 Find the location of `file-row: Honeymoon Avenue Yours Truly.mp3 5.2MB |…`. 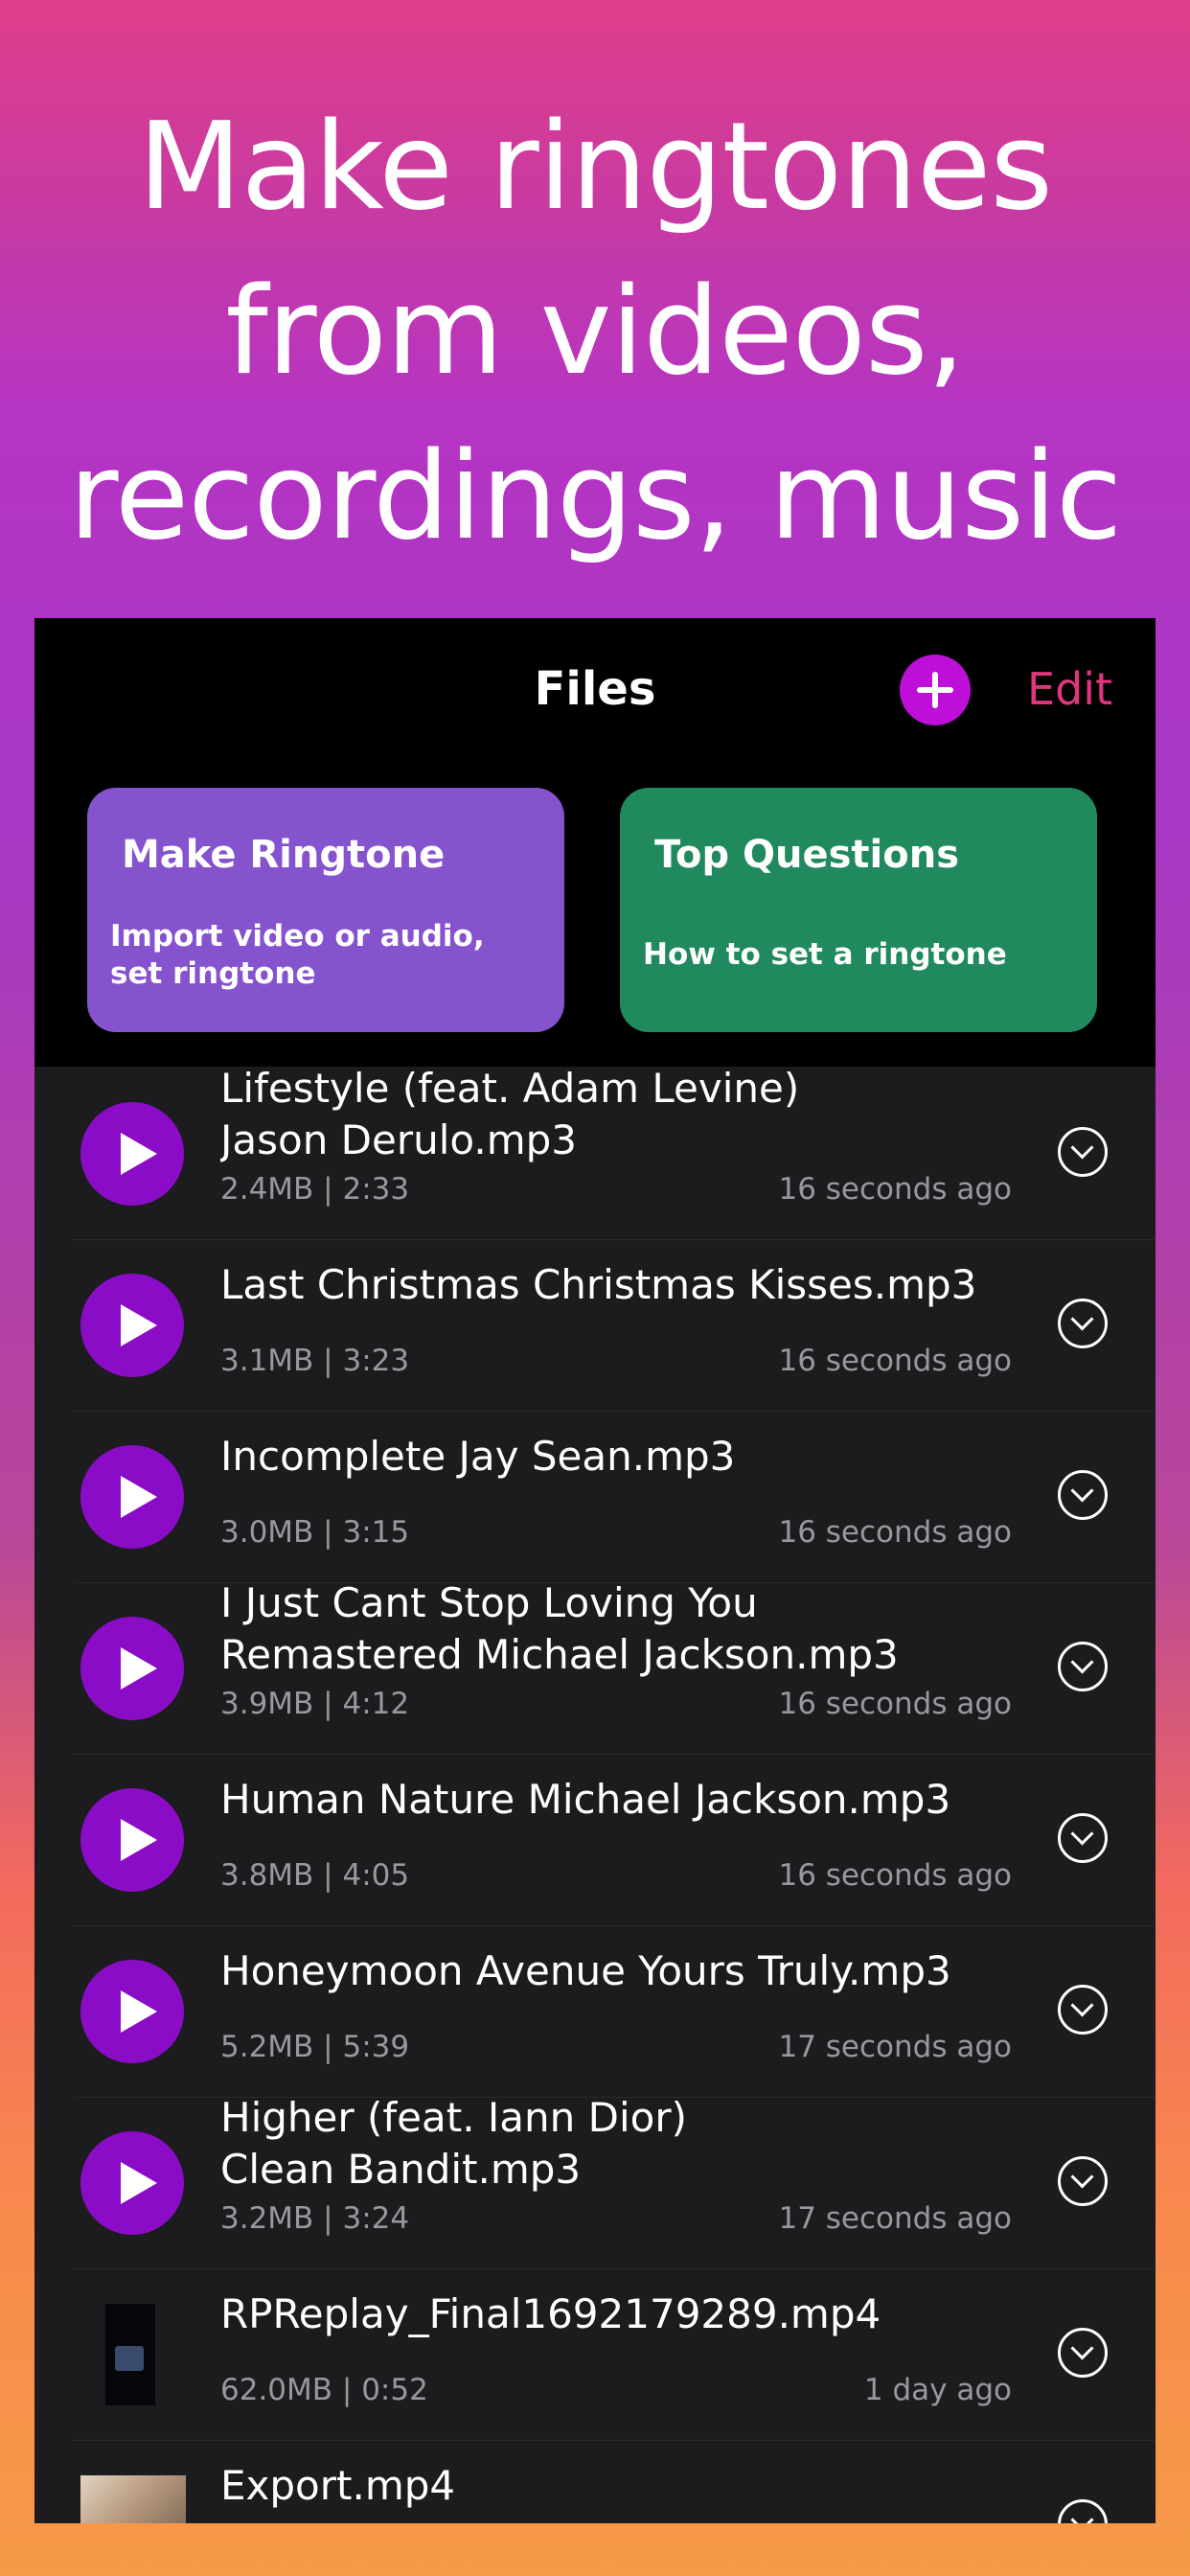

file-row: Honeymoon Avenue Yours Truly.mp3 5.2MB |… is located at coordinates (595, 2012).